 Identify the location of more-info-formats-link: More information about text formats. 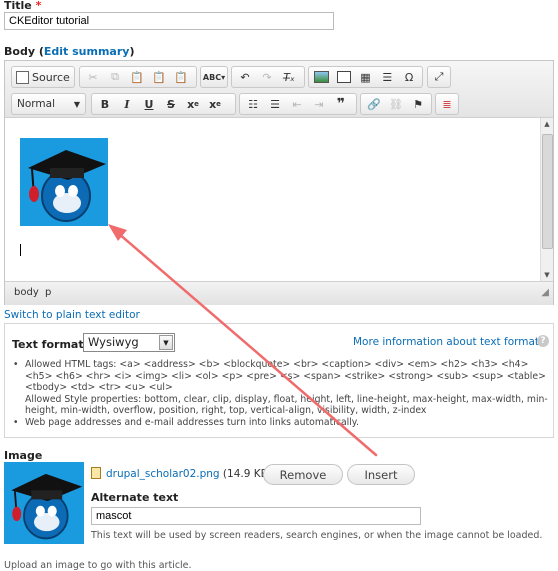
(449, 342).